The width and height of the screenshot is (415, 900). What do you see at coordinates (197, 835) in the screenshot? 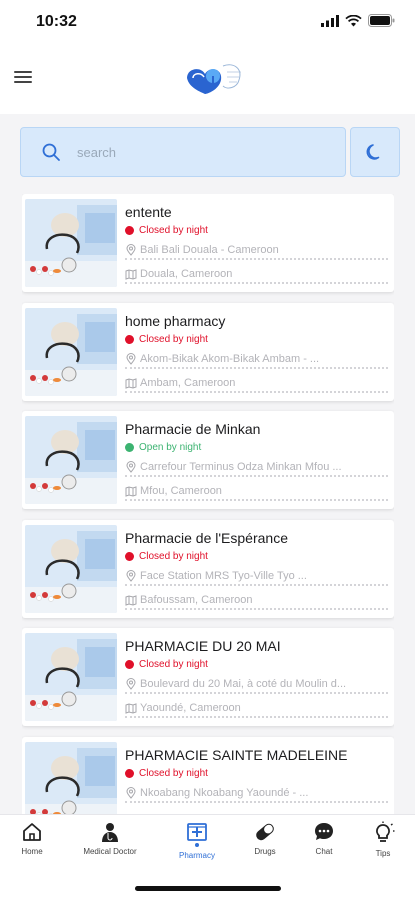
I see `pharmacy-icon` at bounding box center [197, 835].